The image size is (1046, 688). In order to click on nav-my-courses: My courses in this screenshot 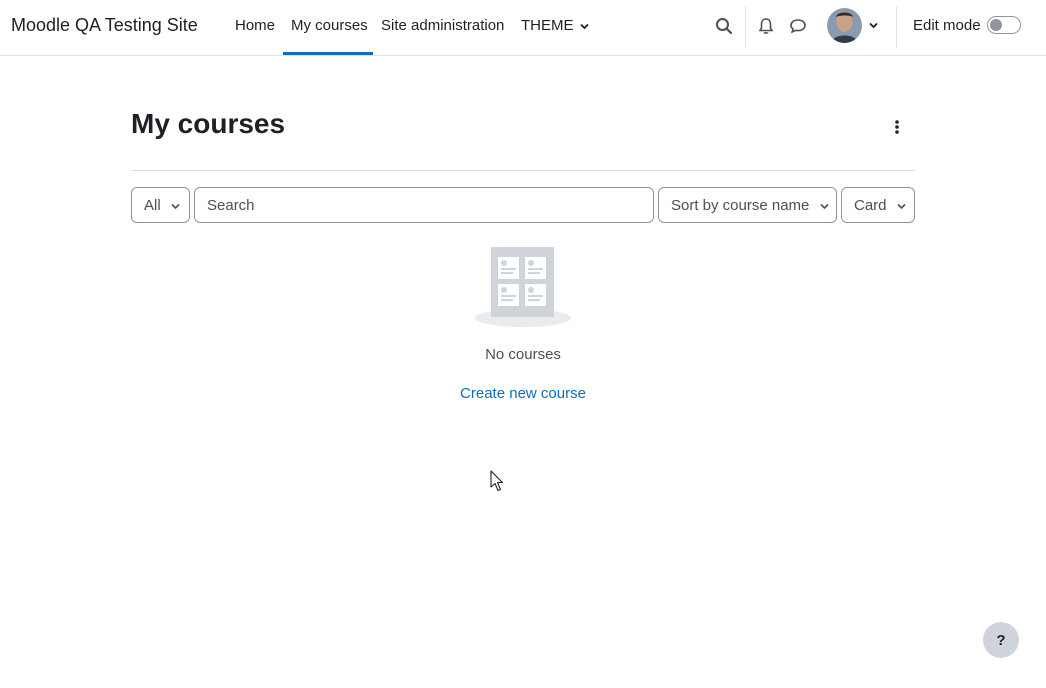, I will do `click(329, 25)`.